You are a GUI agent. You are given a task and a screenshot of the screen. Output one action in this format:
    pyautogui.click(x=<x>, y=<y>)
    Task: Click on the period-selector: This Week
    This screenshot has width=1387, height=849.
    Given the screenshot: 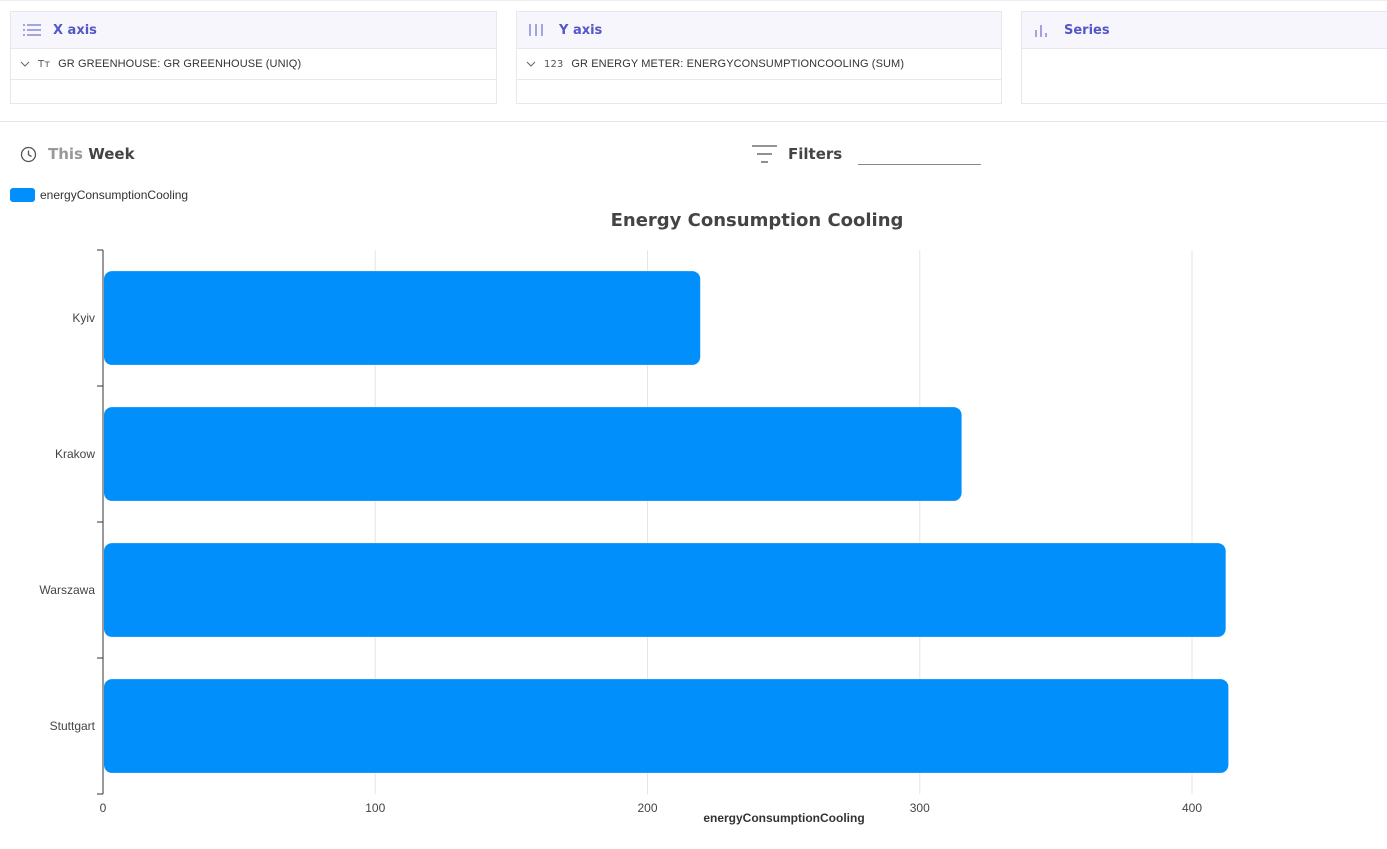 What is the action you would take?
    pyautogui.click(x=77, y=154)
    